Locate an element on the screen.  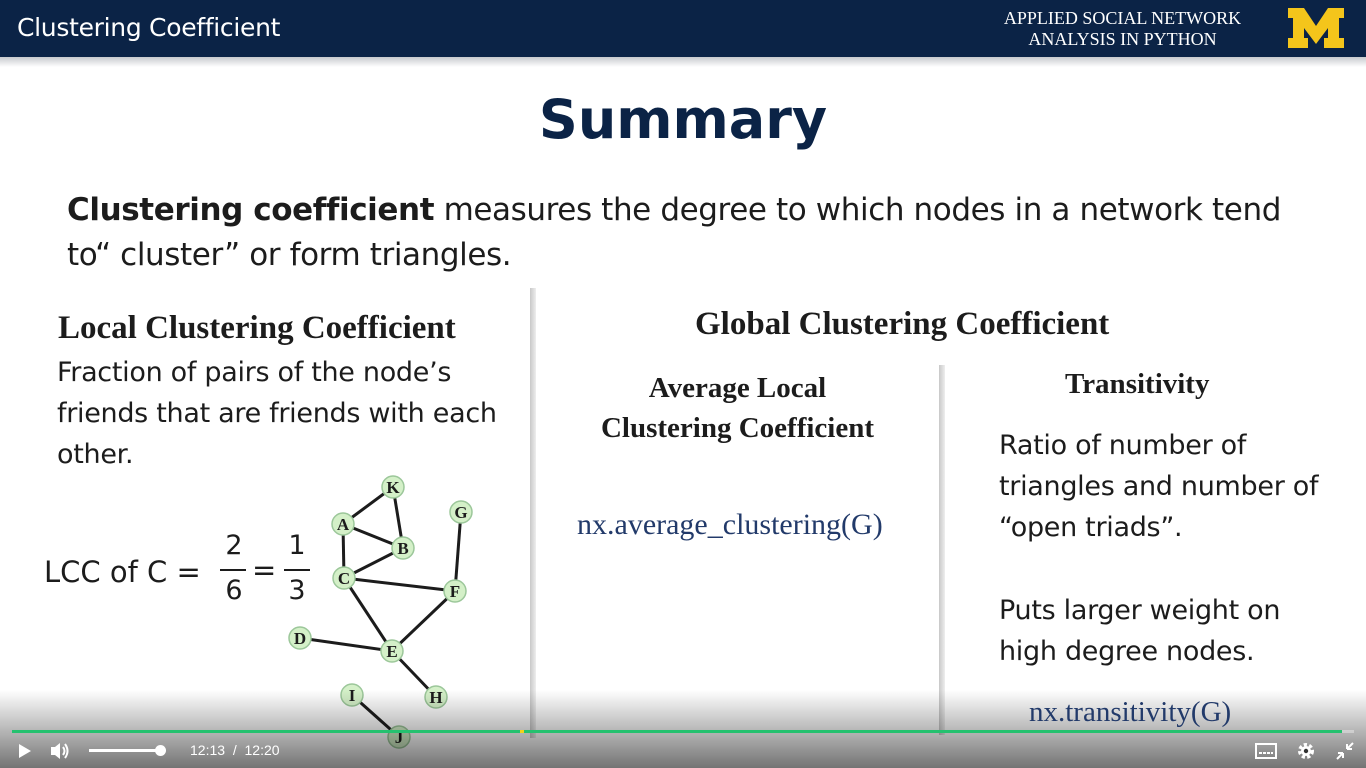
trans-desc-line2: triangles and number of is located at coordinates (1159, 486).